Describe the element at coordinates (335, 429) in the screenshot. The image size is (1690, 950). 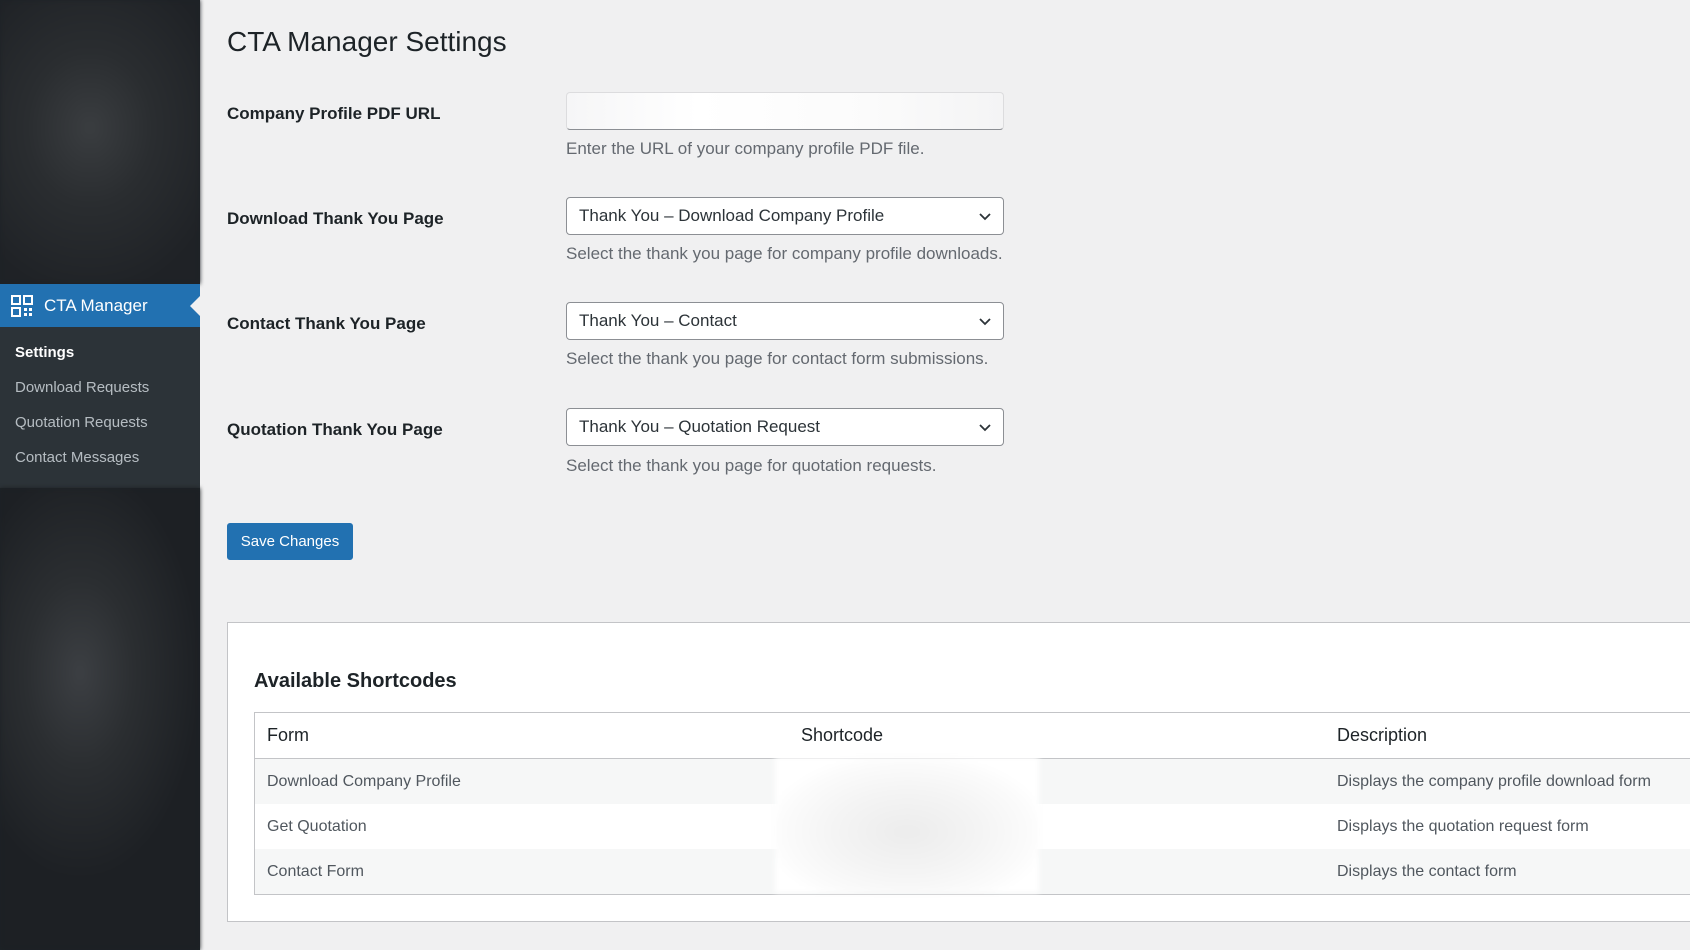
I see `quotation-page-label: Quotation Thank You Page` at that location.